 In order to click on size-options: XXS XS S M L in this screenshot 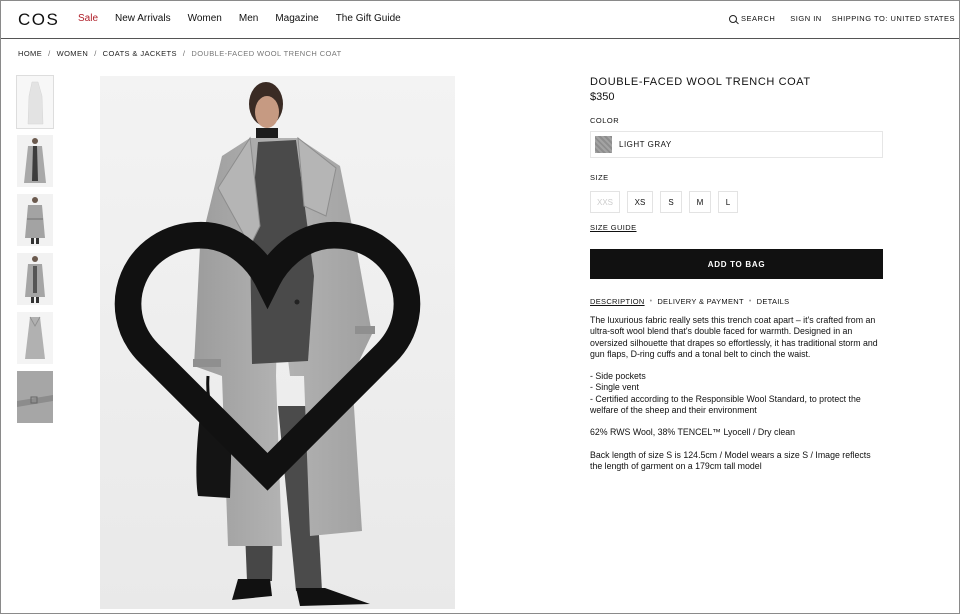, I will do `click(736, 202)`.